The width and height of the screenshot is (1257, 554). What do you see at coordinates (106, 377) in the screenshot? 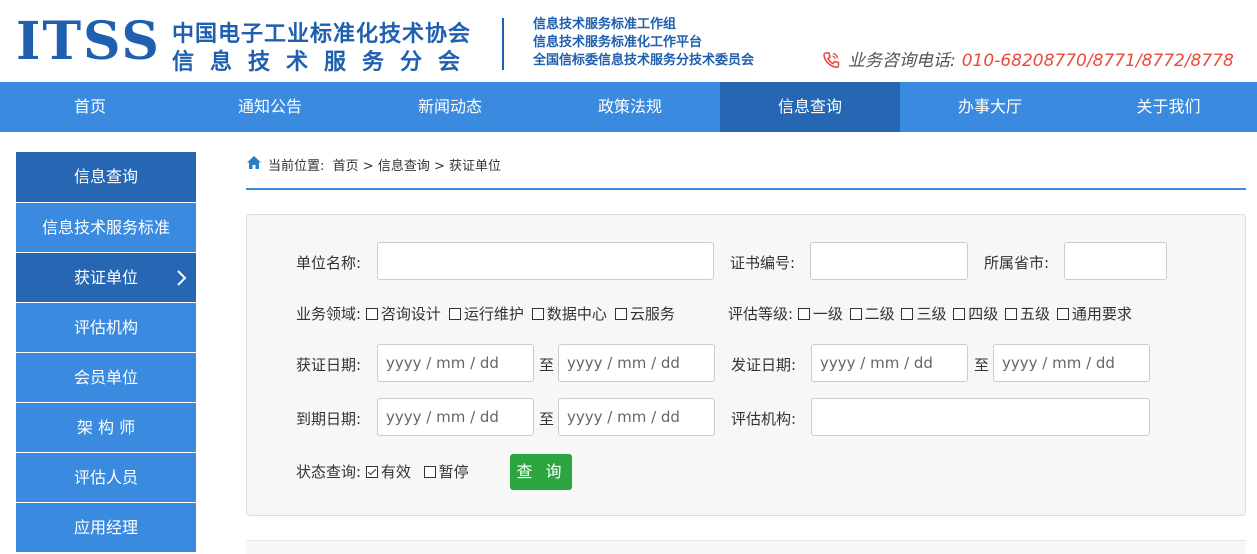
I see `sidebar-item-member-units: 会员单位` at bounding box center [106, 377].